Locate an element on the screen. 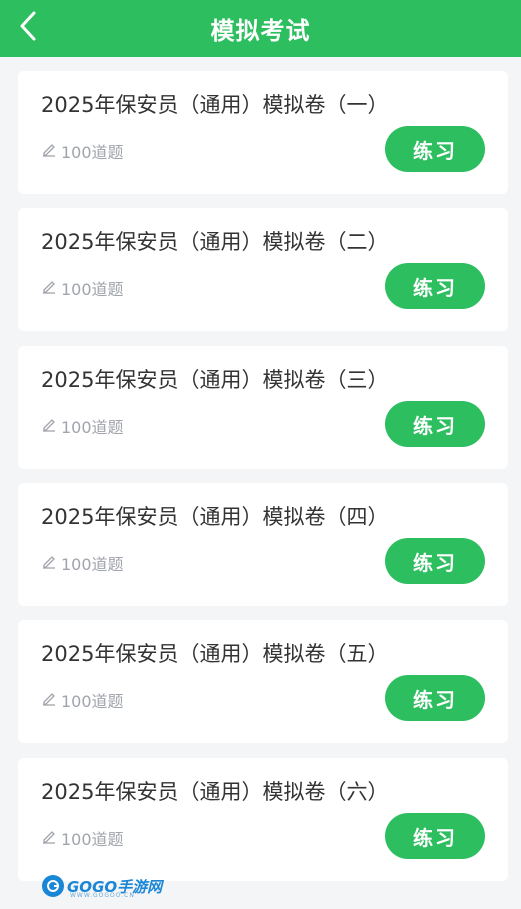 Image resolution: width=521 pixels, height=909 pixels. exam-card: 2025年保安员（通用）模拟卷（六） 100道题 练习 is located at coordinates (263, 819).